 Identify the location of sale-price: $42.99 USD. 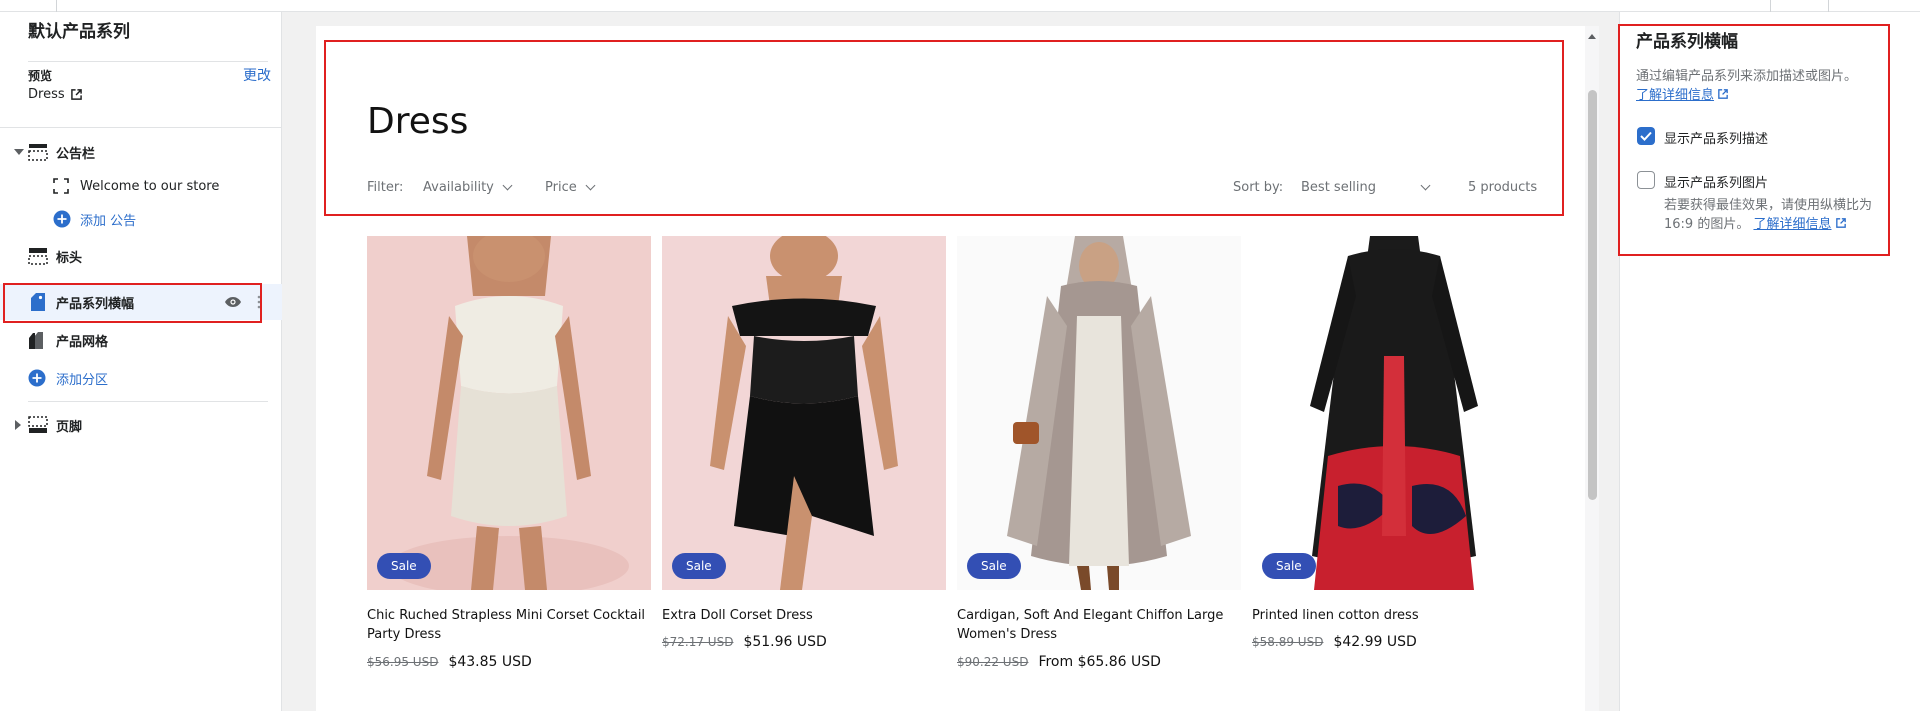
(1375, 642).